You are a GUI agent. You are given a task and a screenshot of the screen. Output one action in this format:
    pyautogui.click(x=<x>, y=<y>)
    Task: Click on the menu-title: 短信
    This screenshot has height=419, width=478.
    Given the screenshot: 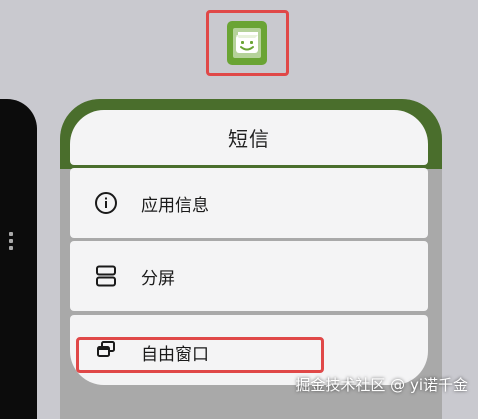 What is the action you would take?
    pyautogui.click(x=249, y=139)
    